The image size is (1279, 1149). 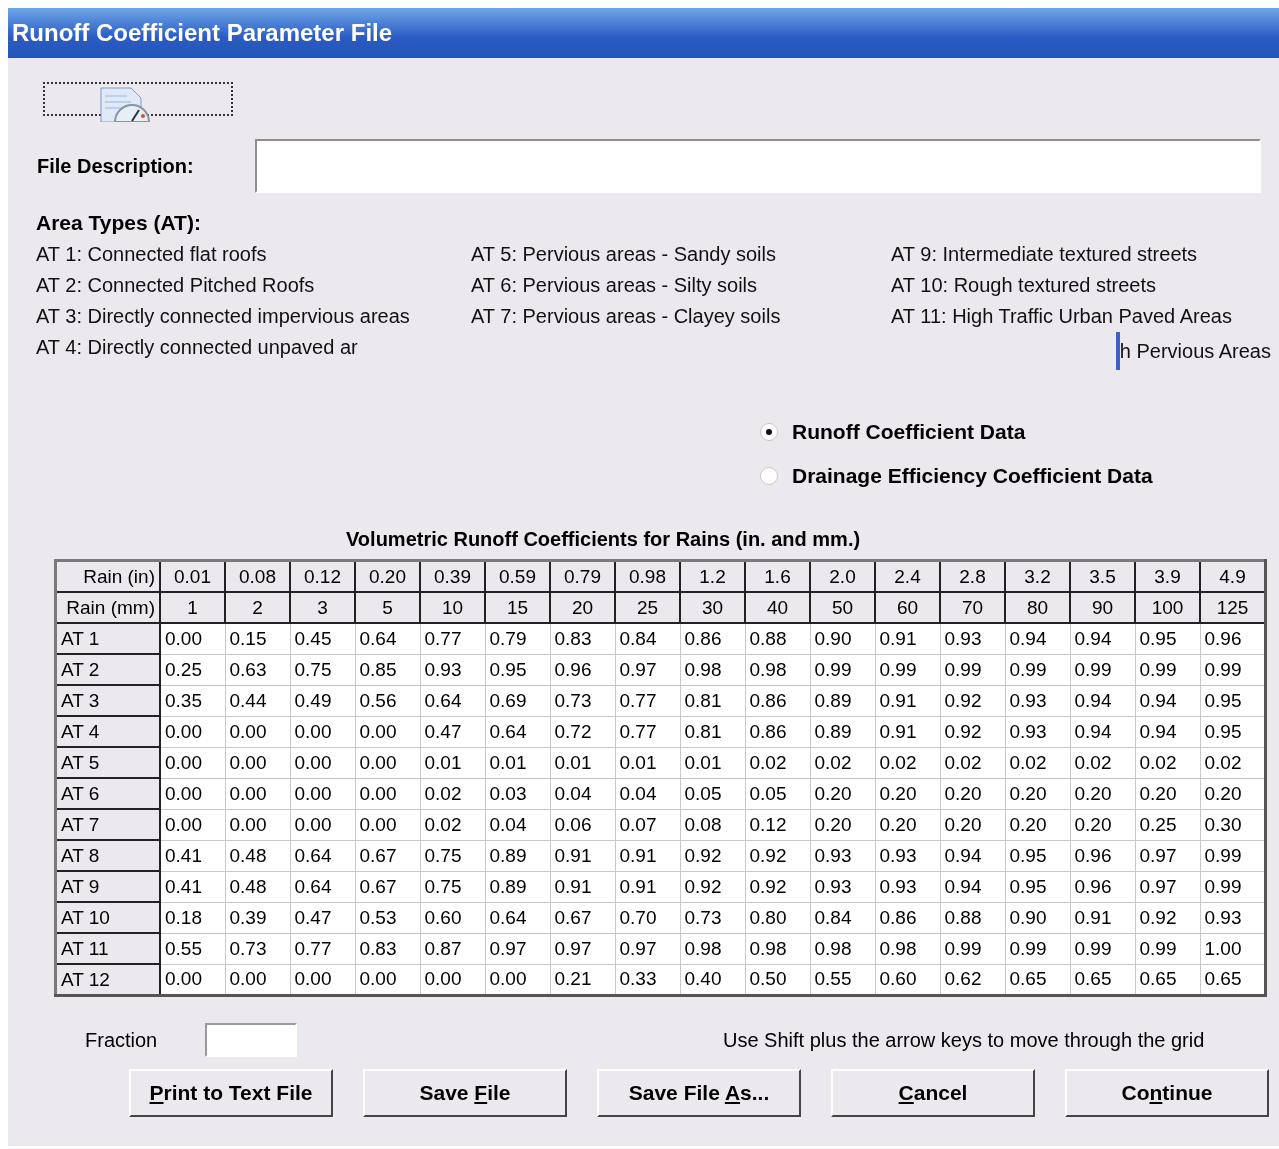 What do you see at coordinates (387, 917) in the screenshot?
I see `table-cell: 0.53` at bounding box center [387, 917].